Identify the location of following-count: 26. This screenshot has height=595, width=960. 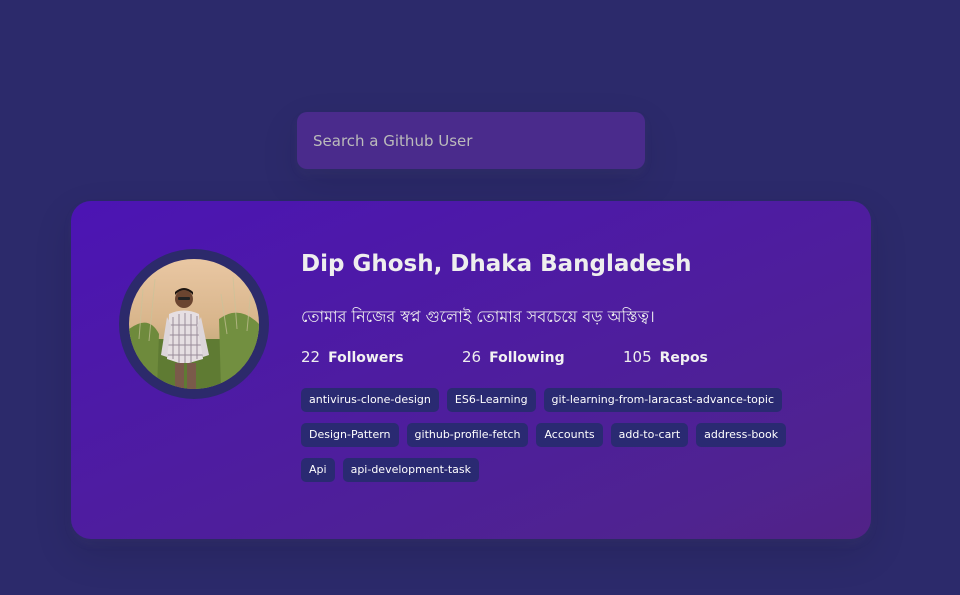
(472, 357).